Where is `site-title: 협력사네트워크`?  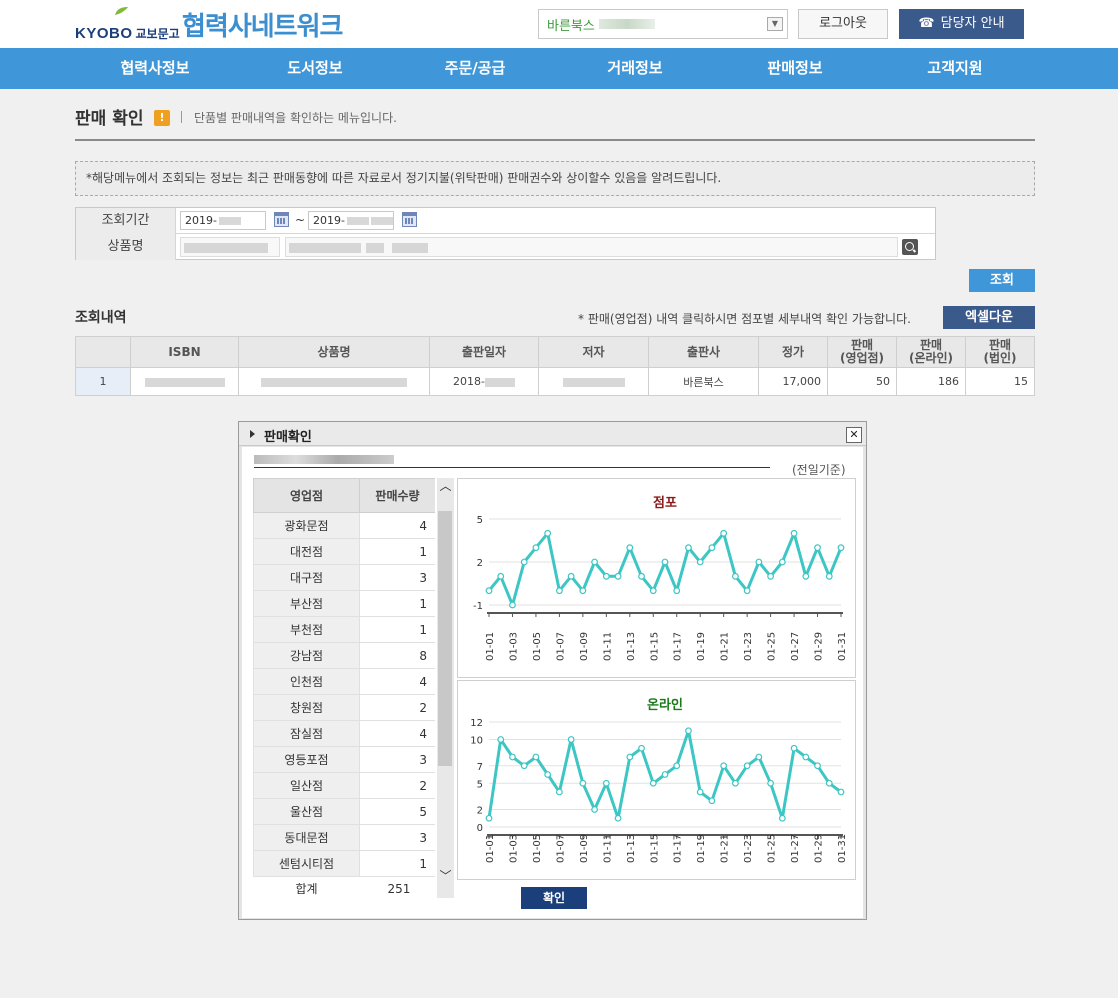 site-title: 협력사네트워크 is located at coordinates (262, 24).